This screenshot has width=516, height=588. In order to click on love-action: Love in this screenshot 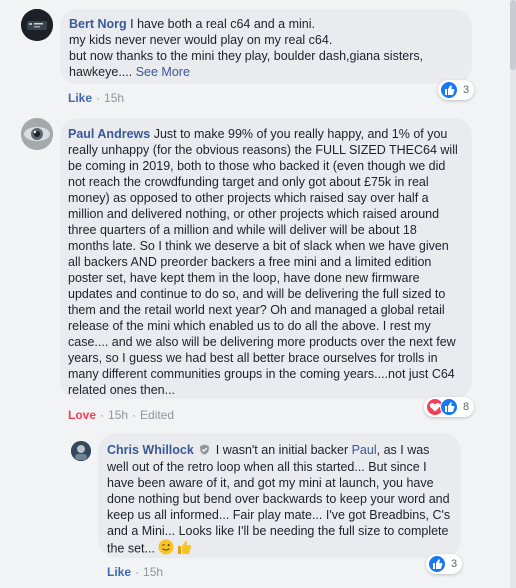, I will do `click(82, 415)`.